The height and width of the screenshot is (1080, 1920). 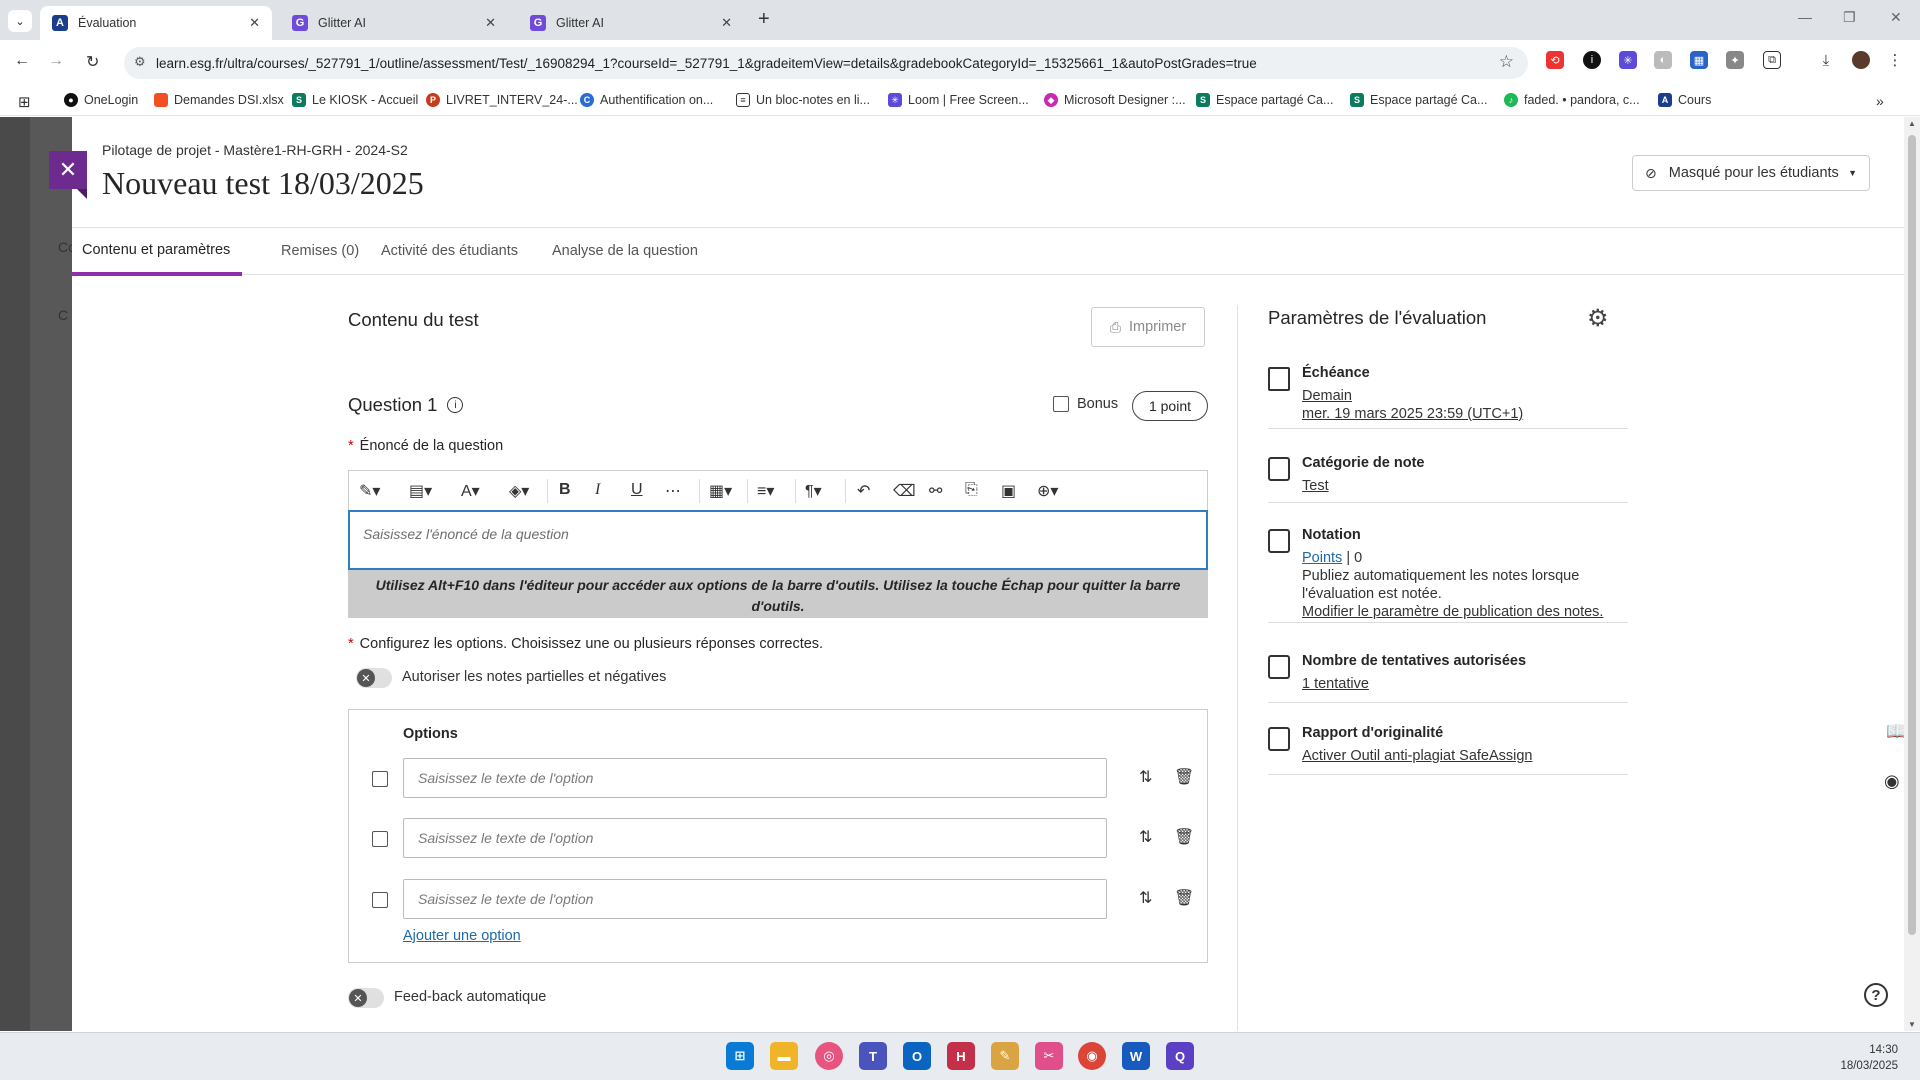 What do you see at coordinates (68, 175) in the screenshot?
I see `close-panel-button: ✕` at bounding box center [68, 175].